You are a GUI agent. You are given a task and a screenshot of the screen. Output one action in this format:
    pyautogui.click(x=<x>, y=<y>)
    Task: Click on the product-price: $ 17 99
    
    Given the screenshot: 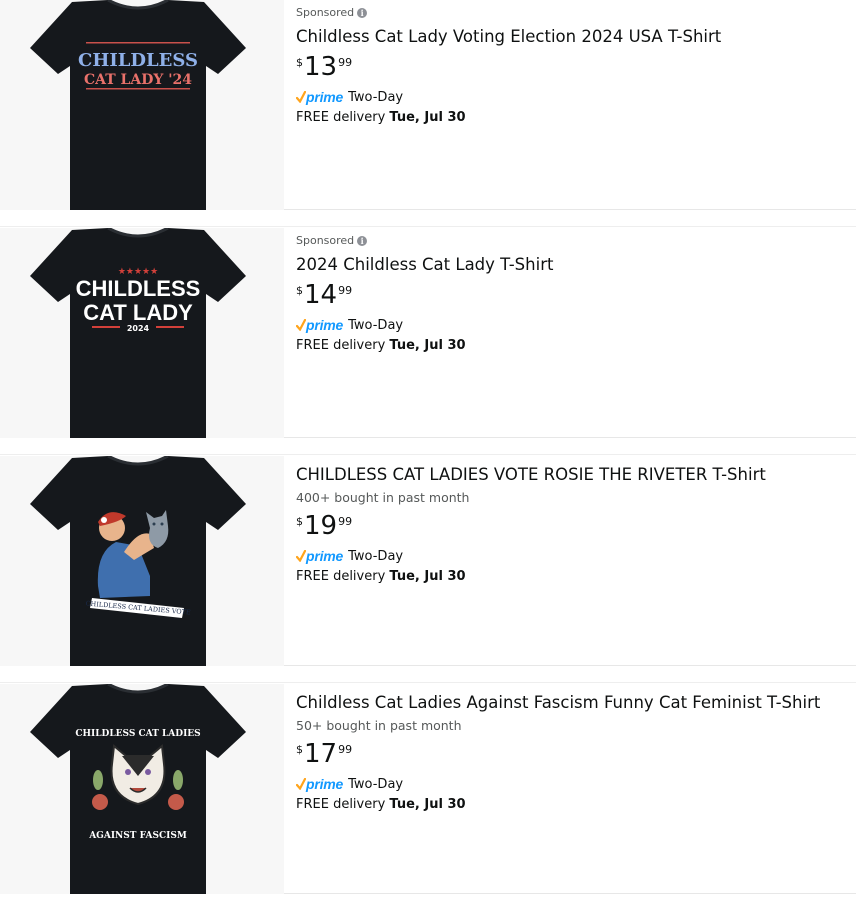 What is the action you would take?
    pyautogui.click(x=572, y=754)
    